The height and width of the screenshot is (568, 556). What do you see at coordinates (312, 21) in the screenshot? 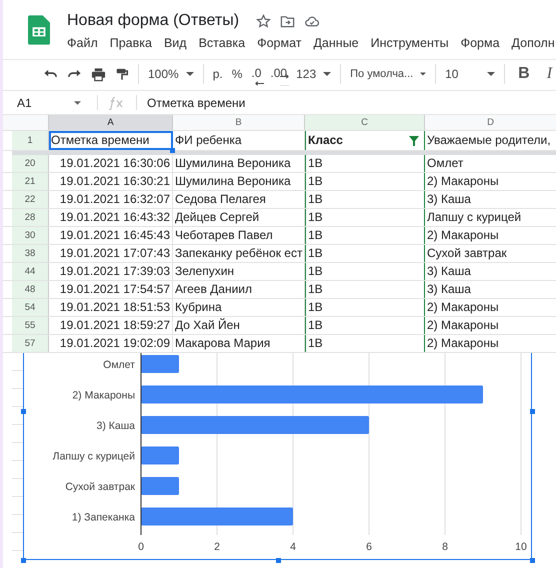
I see `cloud-icon` at bounding box center [312, 21].